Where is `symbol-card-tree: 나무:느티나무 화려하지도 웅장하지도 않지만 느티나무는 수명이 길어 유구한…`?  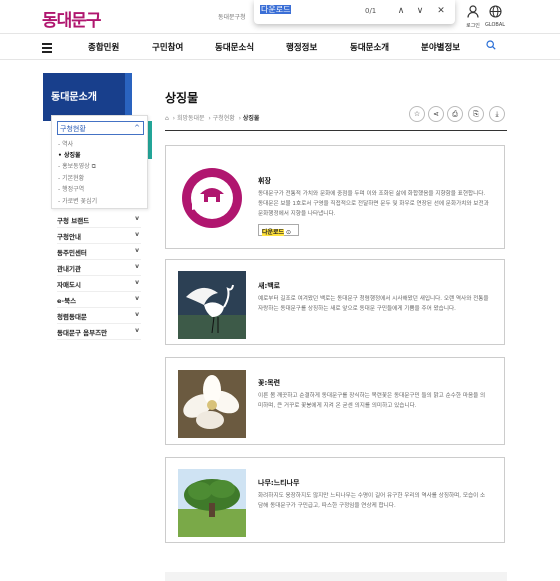
symbol-card-tree: 나무:느티나무 화려하지도 웅장하지도 않지만 느티나무는 수명이 길어 유구한… is located at coordinates (335, 500).